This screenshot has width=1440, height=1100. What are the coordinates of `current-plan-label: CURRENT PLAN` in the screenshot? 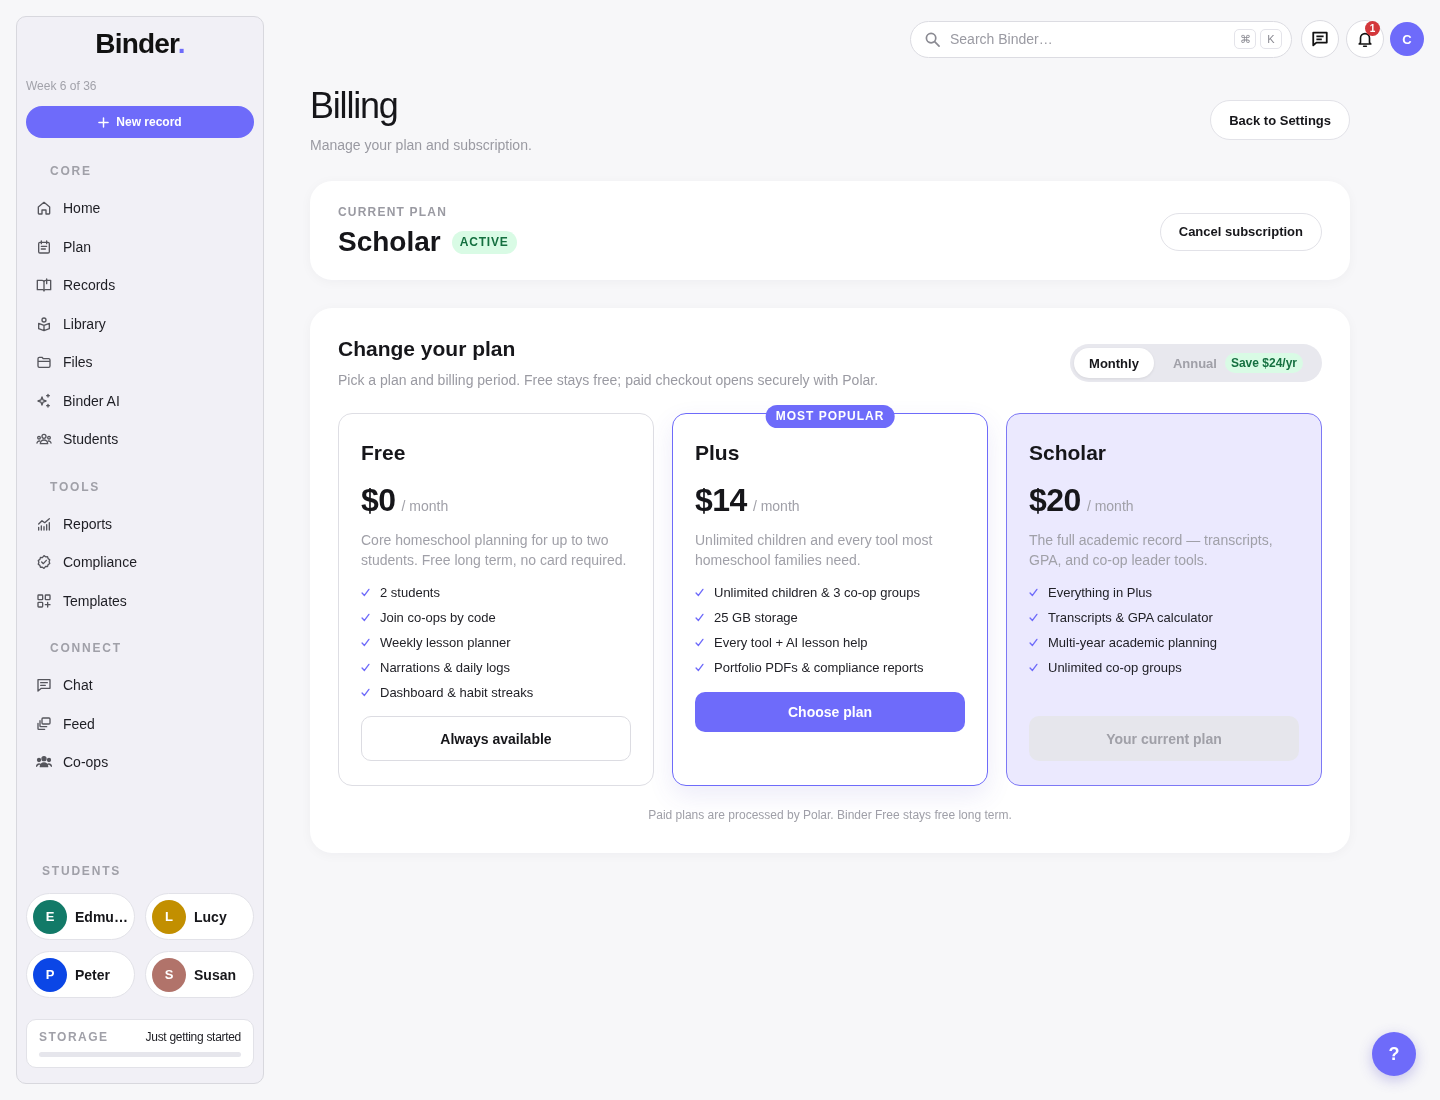 It's located at (393, 212).